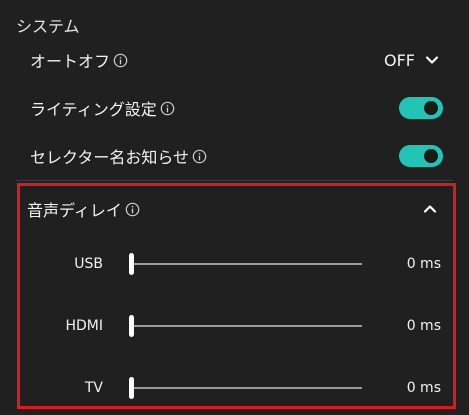  I want to click on audio-delay-header: 音声ディレイ, so click(232, 209).